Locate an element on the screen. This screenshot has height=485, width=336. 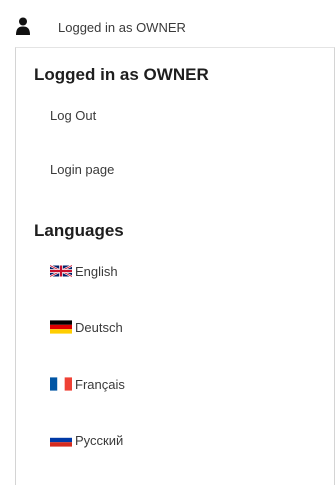
language-english: English is located at coordinates (84, 271).